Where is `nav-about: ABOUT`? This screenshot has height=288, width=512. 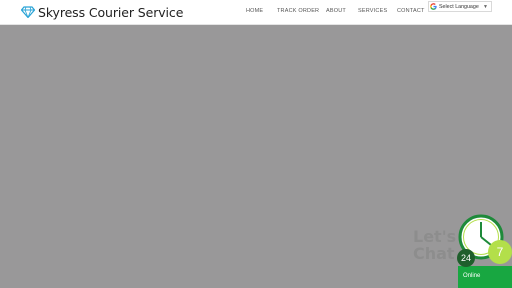 nav-about: ABOUT is located at coordinates (336, 11).